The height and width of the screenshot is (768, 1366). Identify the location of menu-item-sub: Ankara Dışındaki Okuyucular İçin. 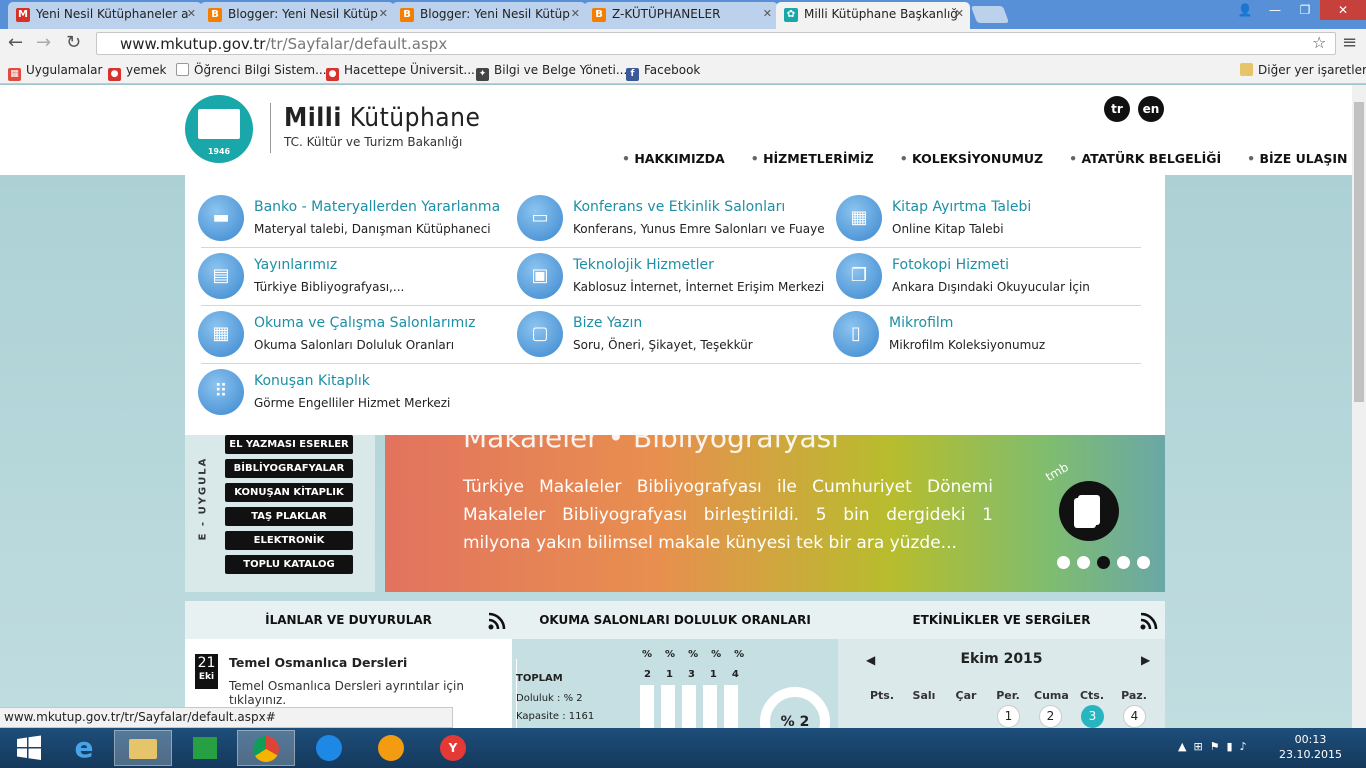
(991, 287).